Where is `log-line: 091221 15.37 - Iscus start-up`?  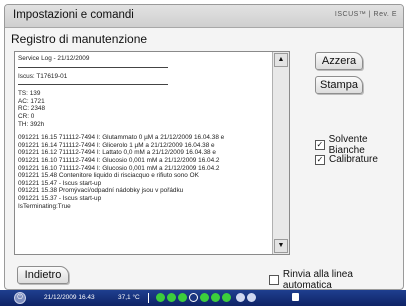 log-line: 091221 15.37 - Iscus start-up is located at coordinates (60, 198).